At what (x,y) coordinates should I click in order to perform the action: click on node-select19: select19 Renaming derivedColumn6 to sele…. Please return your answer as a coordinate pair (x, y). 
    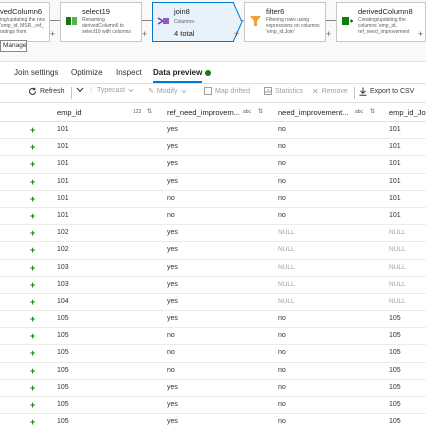
    Looking at the image, I should click on (101, 22).